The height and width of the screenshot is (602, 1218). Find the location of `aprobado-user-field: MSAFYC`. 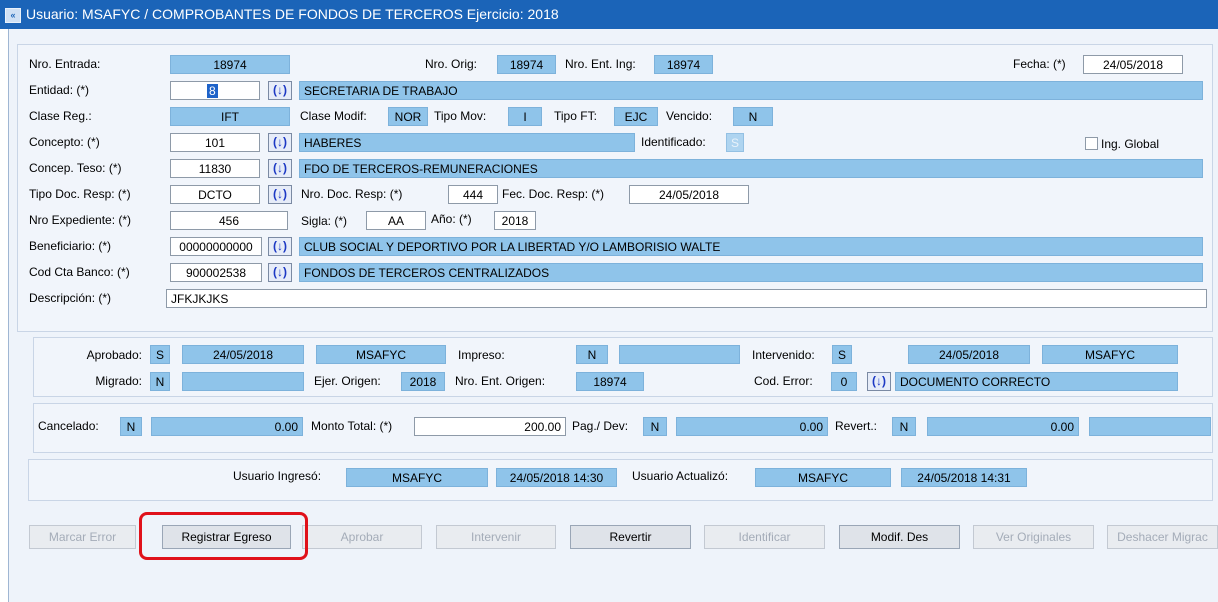

aprobado-user-field: MSAFYC is located at coordinates (381, 354).